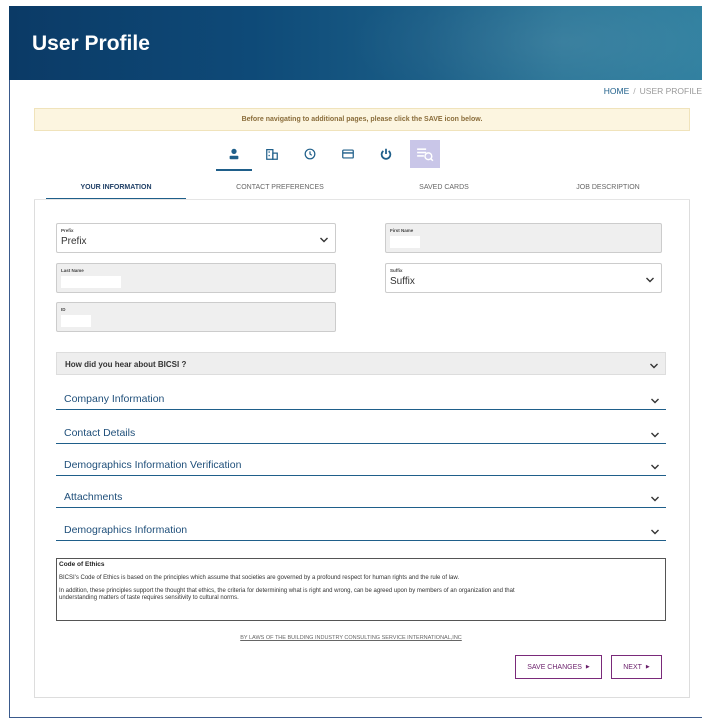 This screenshot has height=721, width=702. What do you see at coordinates (234, 155) in the screenshot?
I see `person-icon` at bounding box center [234, 155].